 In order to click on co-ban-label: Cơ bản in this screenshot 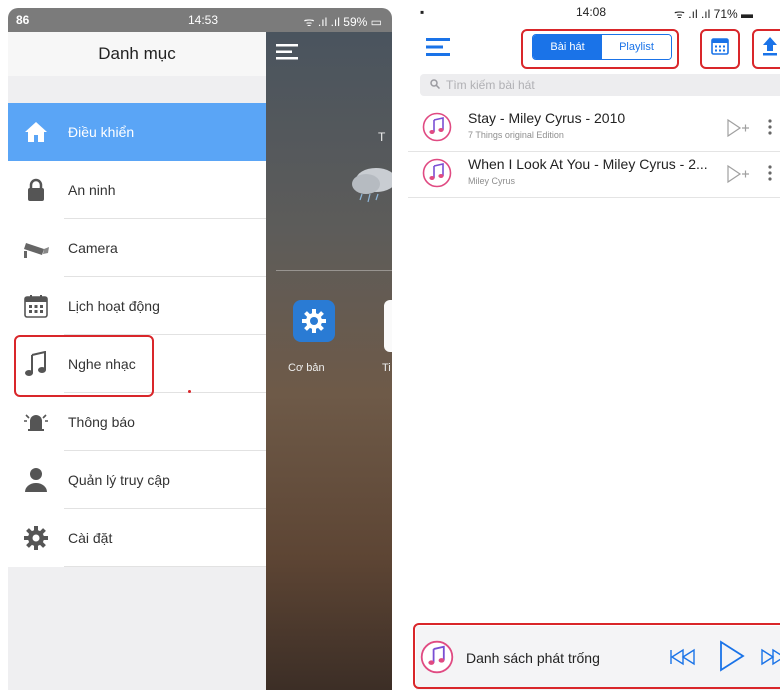, I will do `click(306, 368)`.